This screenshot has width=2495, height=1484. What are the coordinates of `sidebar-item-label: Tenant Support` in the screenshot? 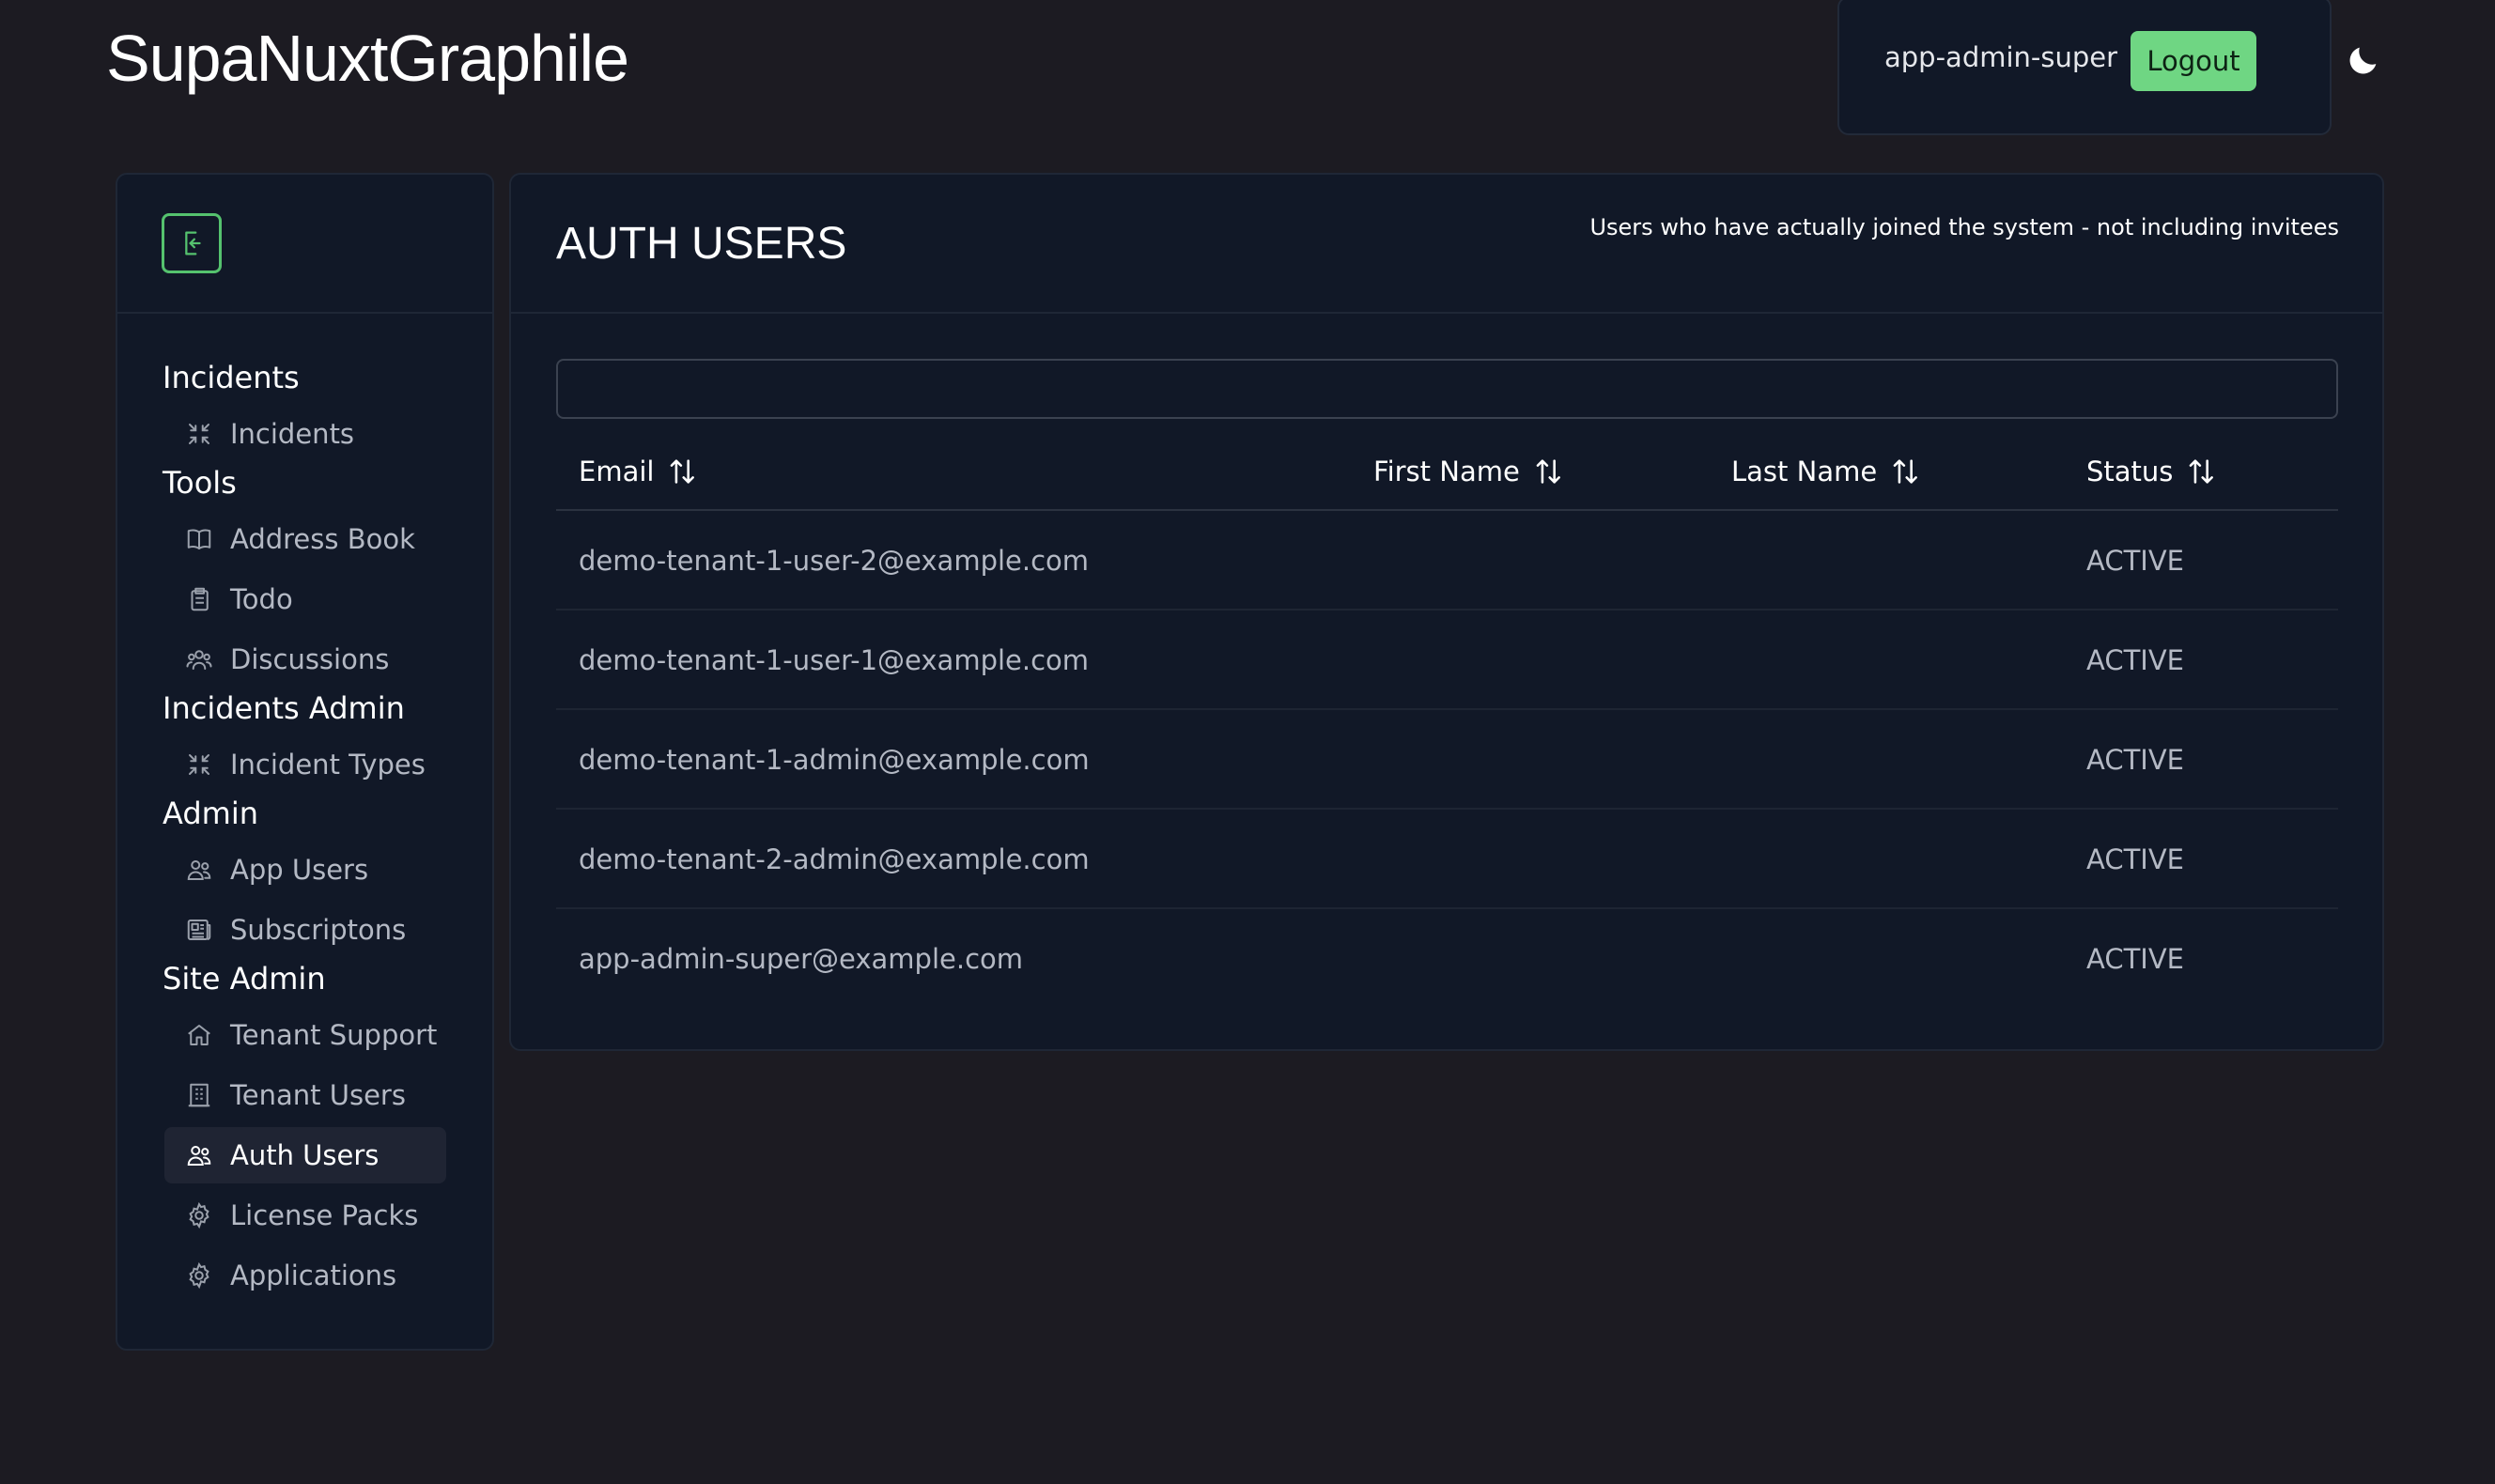 It's located at (334, 1035).